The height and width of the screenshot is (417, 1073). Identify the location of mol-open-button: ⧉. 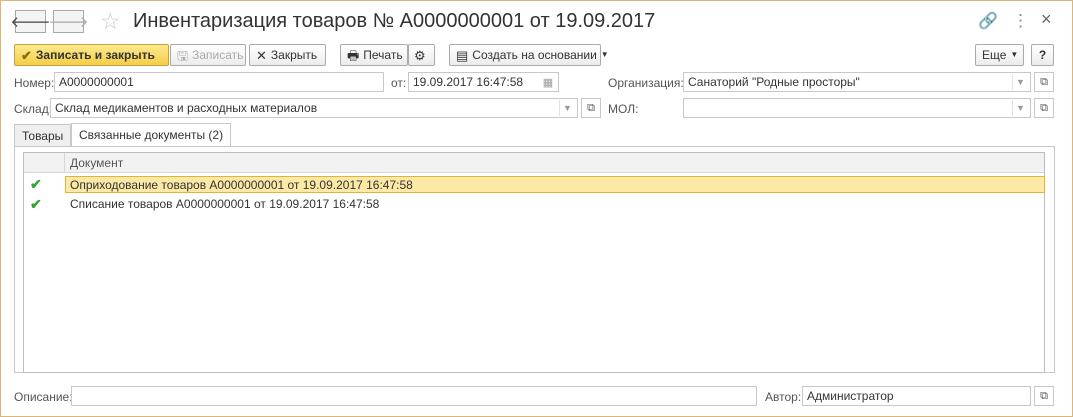
(1044, 108).